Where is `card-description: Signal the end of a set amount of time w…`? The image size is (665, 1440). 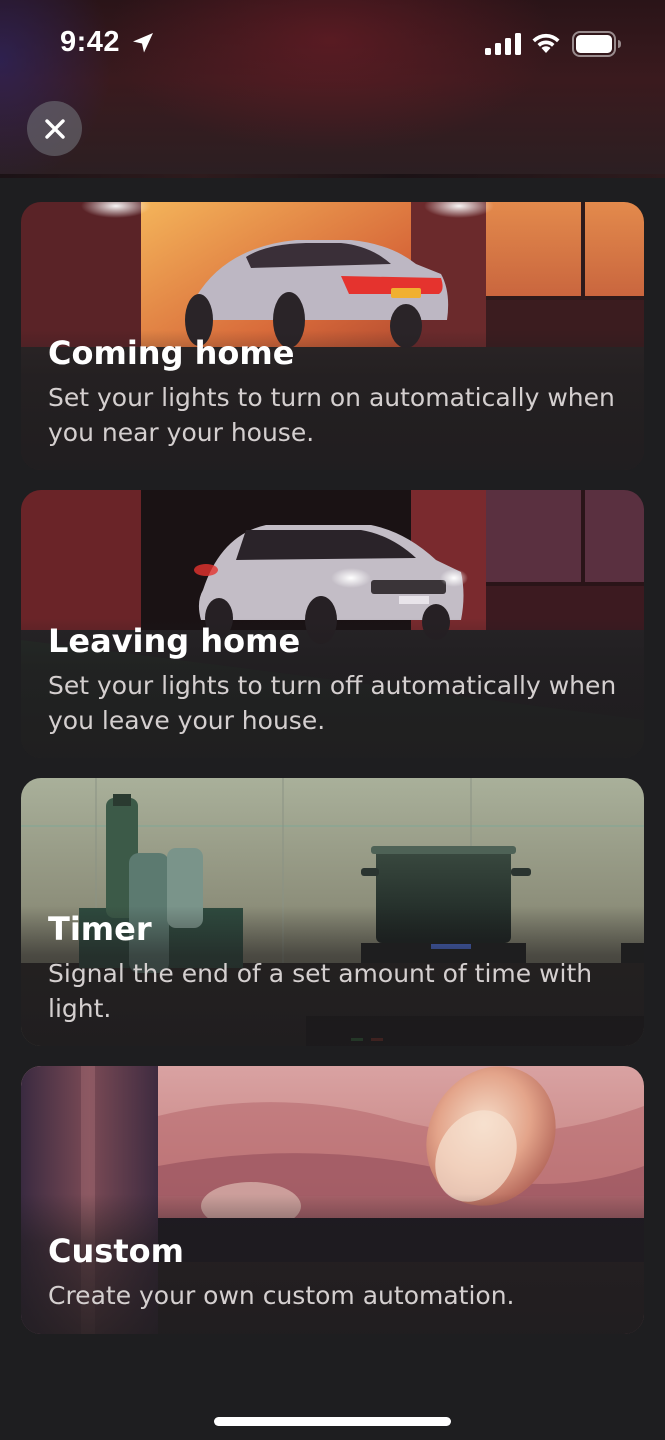 card-description: Signal the end of a set amount of time w… is located at coordinates (320, 991).